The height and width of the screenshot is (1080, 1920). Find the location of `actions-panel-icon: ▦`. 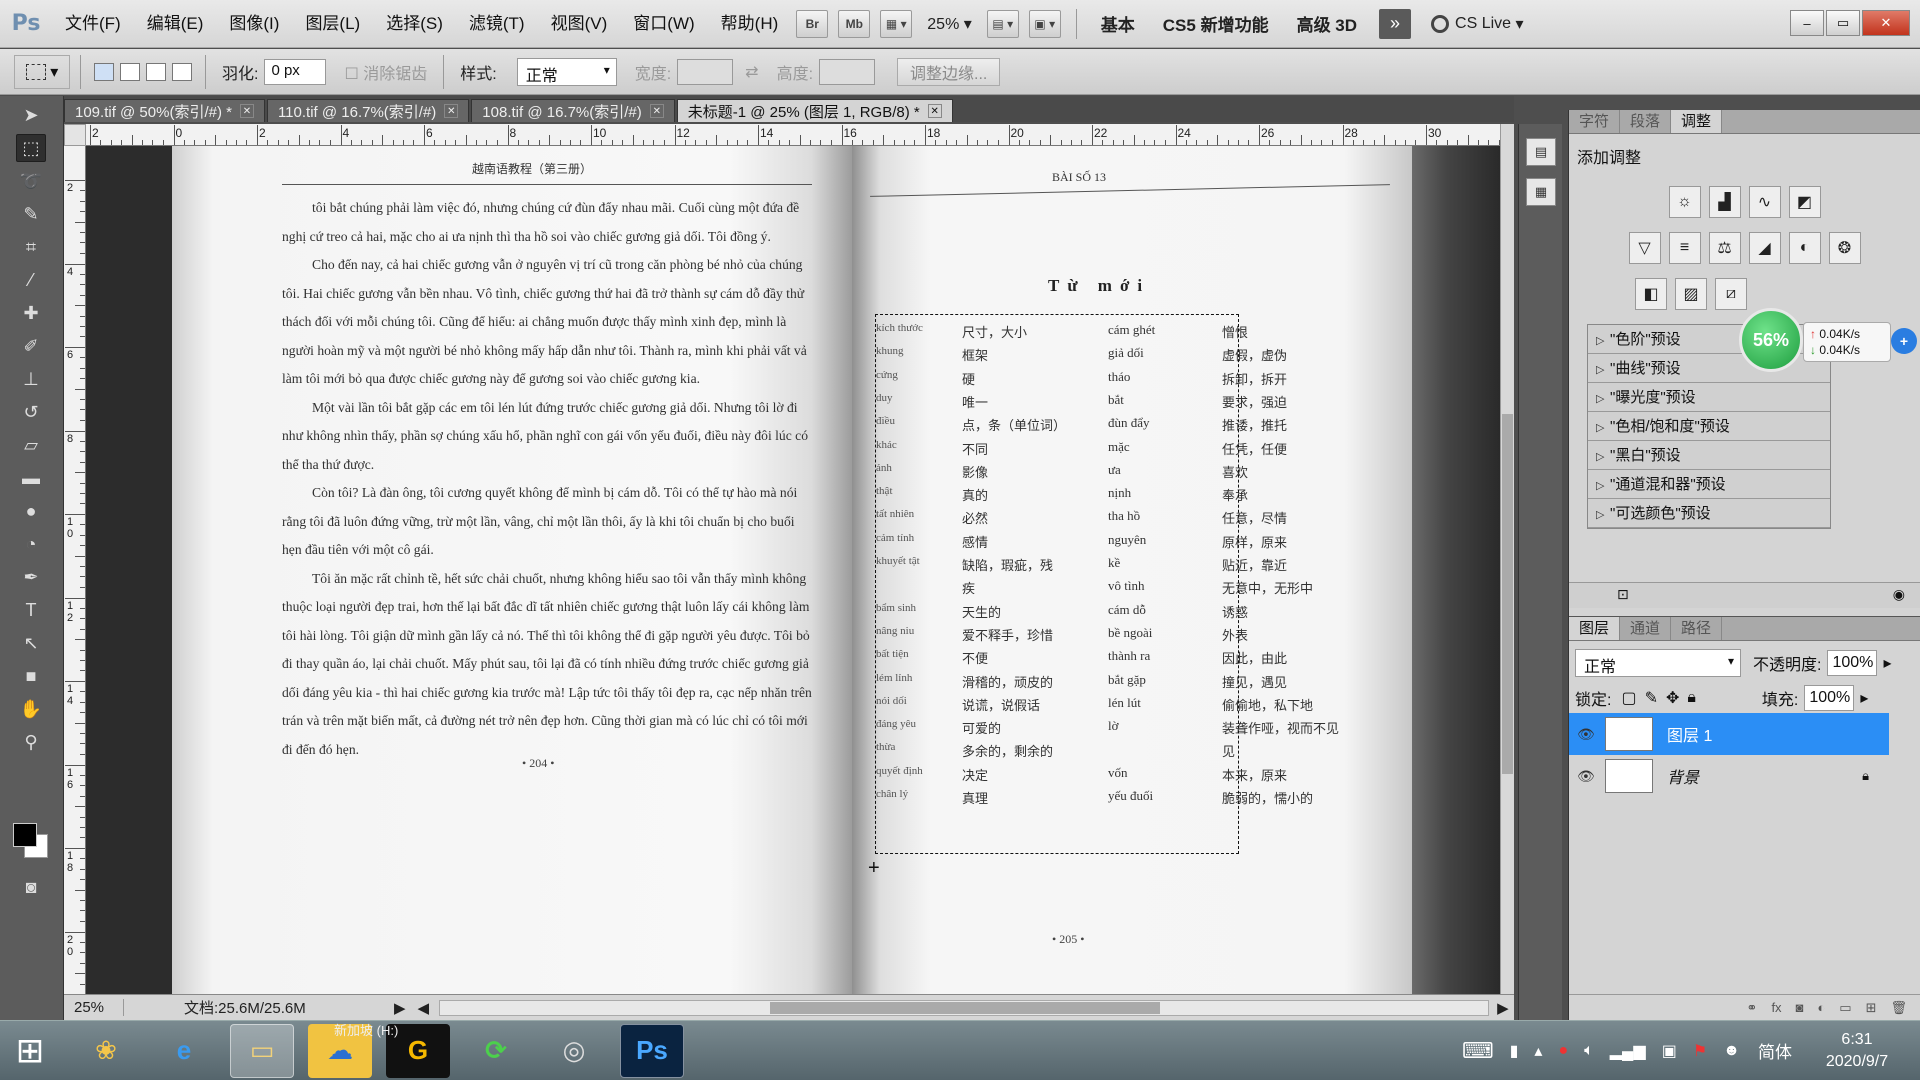

actions-panel-icon: ▦ is located at coordinates (1541, 192).